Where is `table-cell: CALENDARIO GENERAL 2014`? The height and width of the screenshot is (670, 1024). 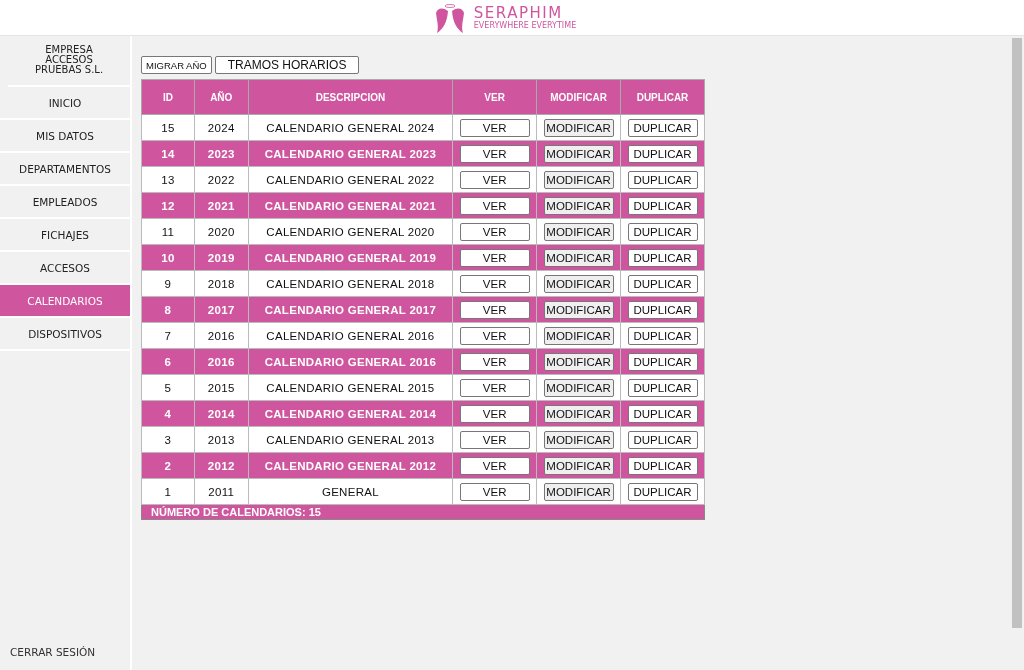 table-cell: CALENDARIO GENERAL 2014 is located at coordinates (350, 413).